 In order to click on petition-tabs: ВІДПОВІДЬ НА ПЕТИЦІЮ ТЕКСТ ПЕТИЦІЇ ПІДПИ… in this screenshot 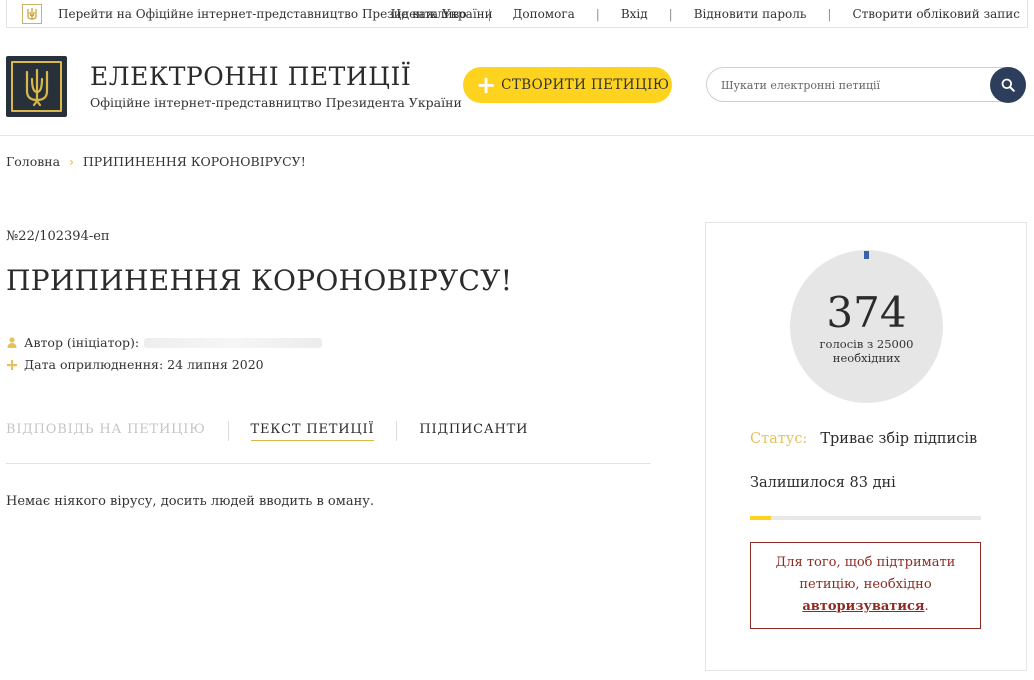, I will do `click(267, 431)`.